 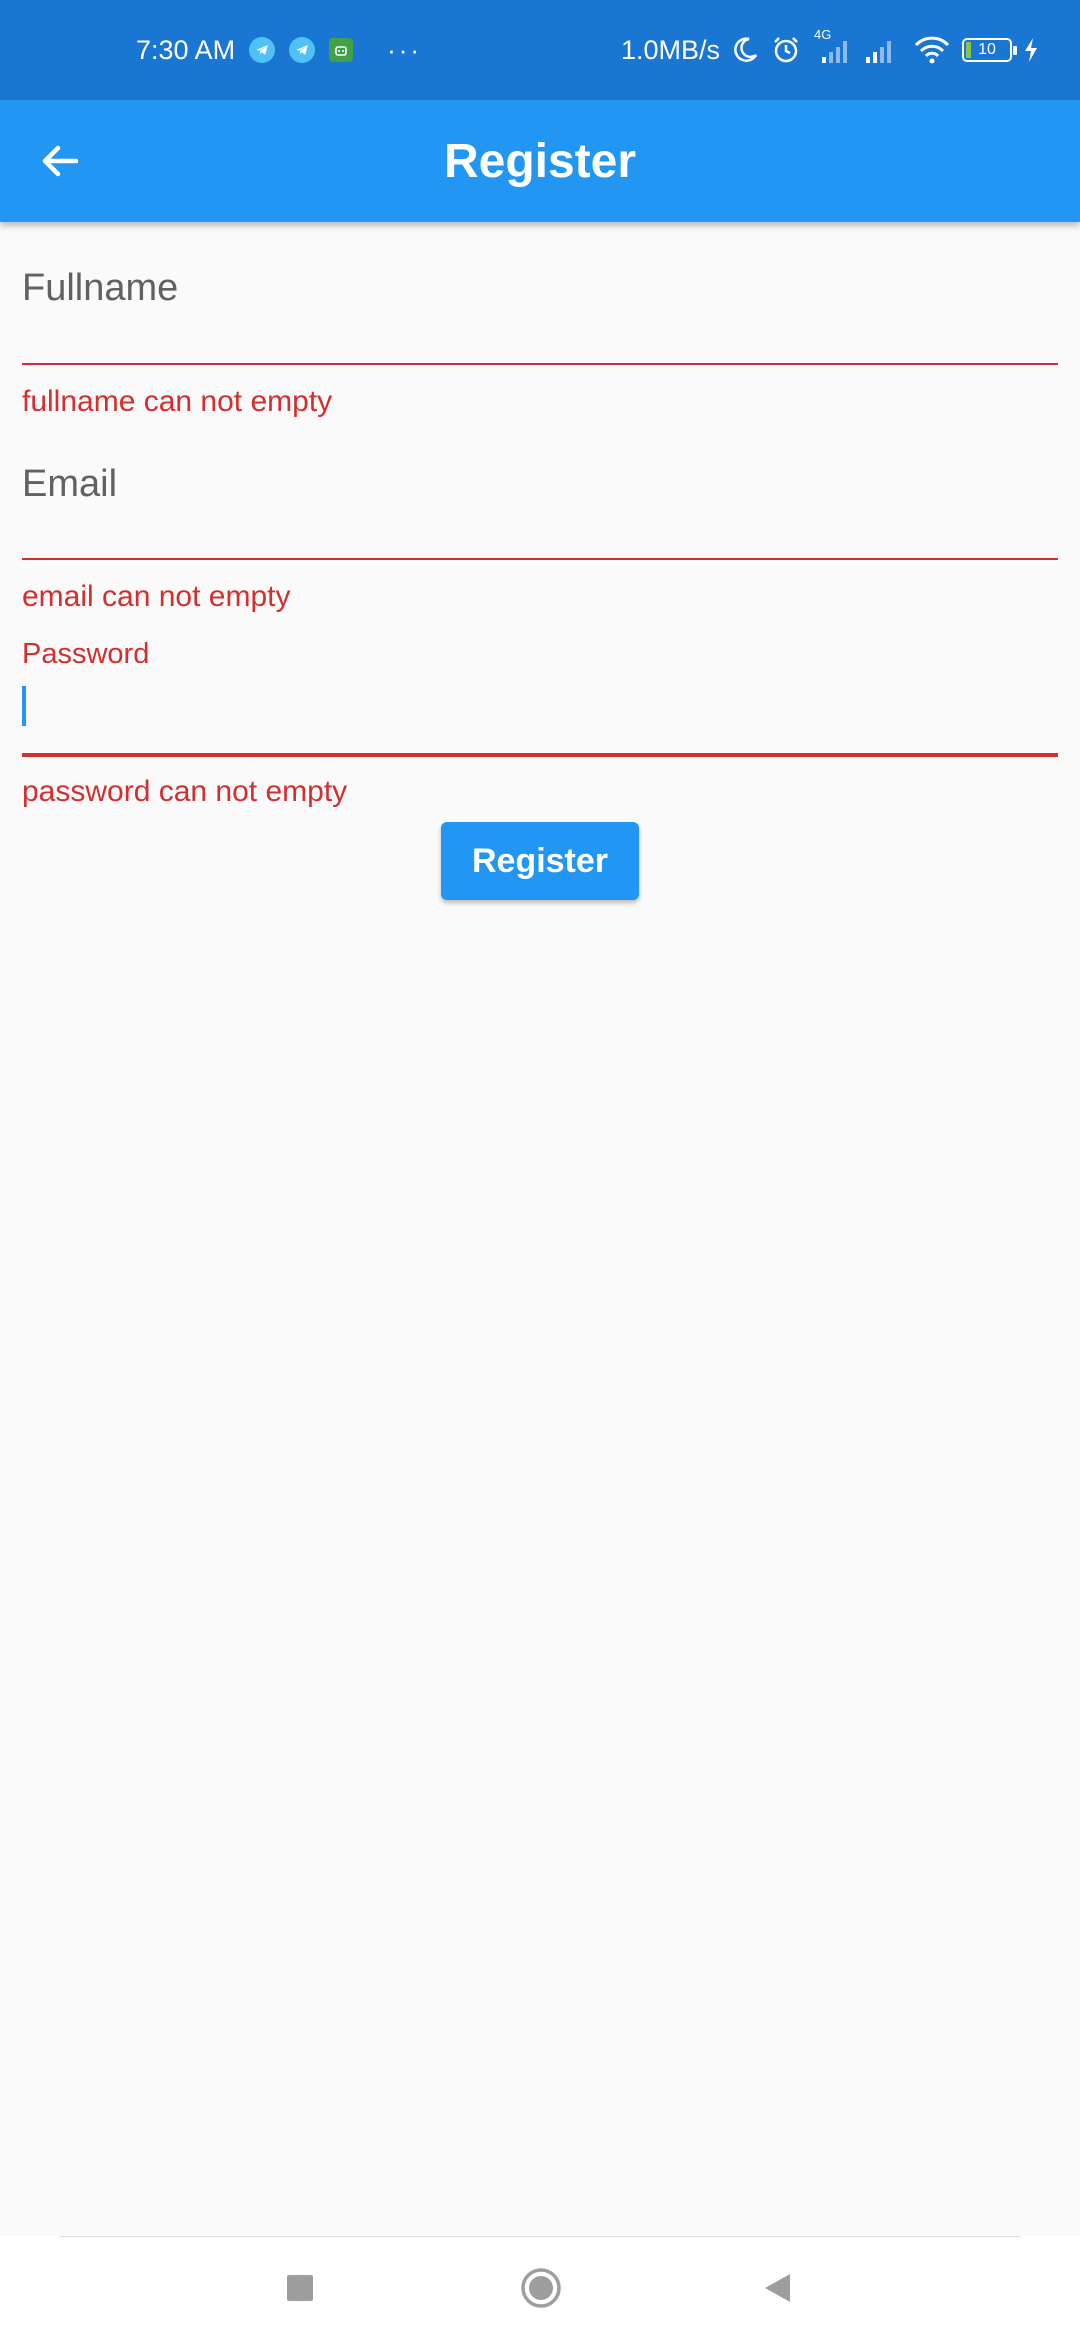 I want to click on alarm-icon, so click(x=786, y=50).